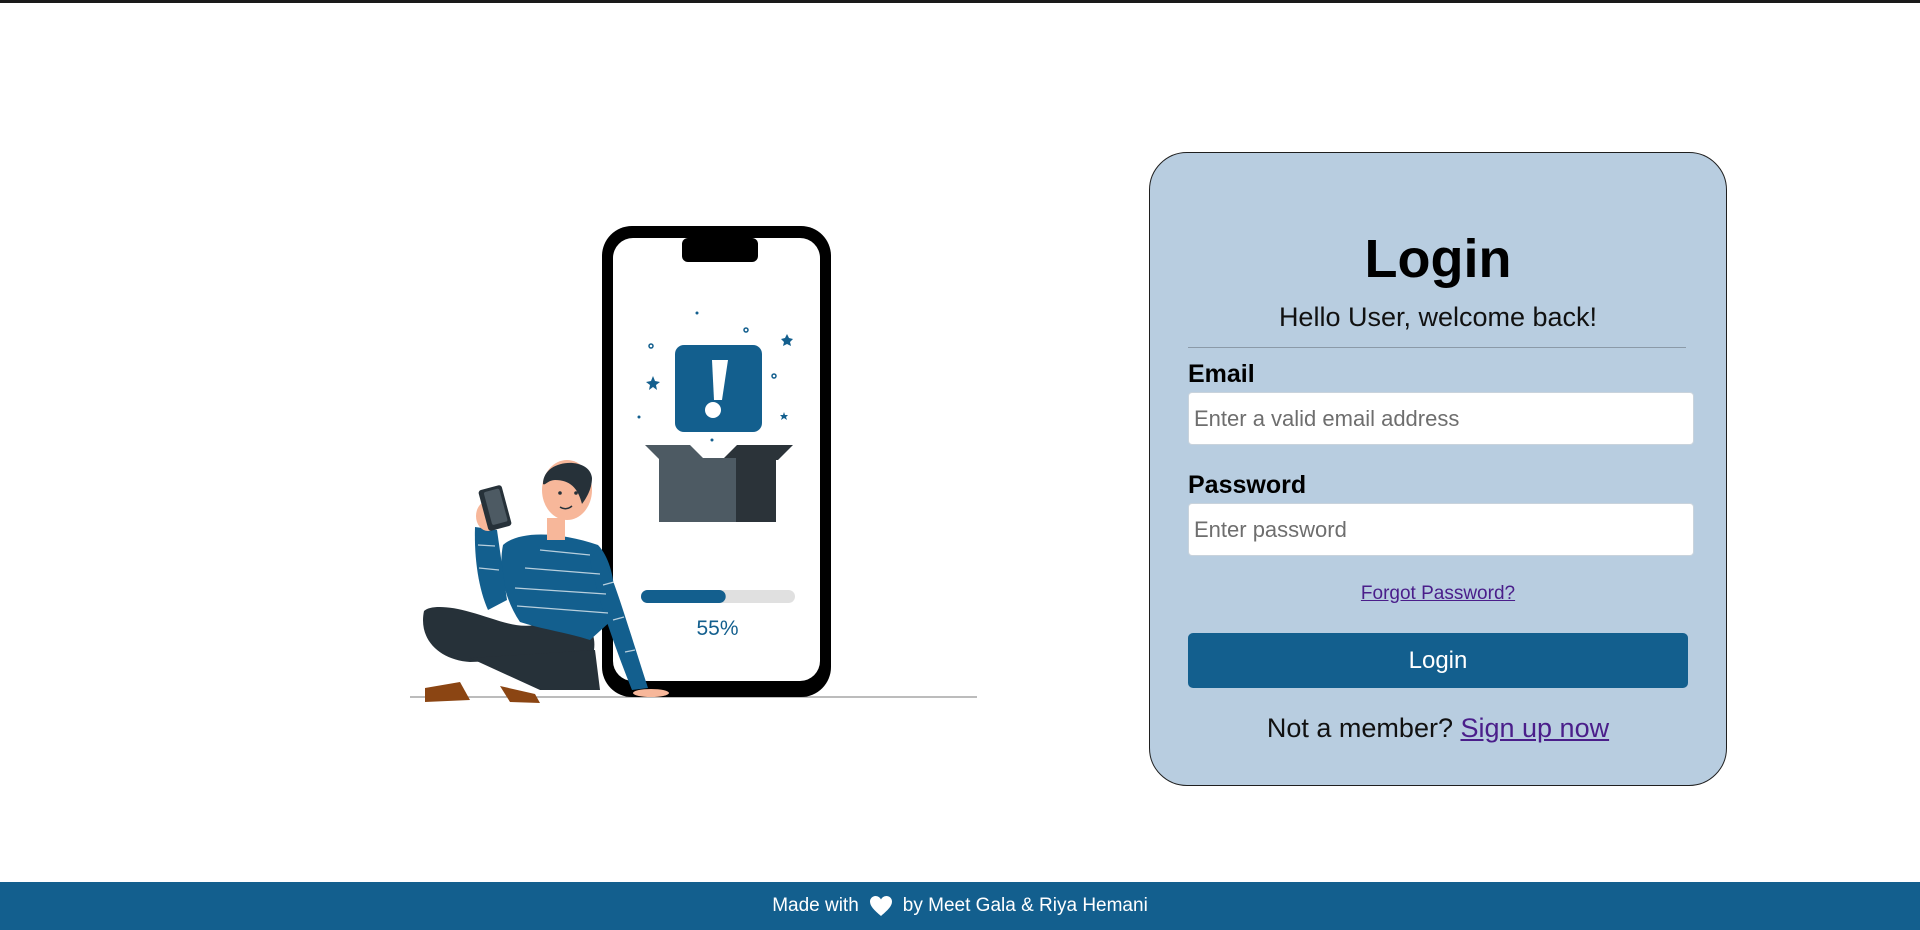  Describe the element at coordinates (960, 1) in the screenshot. I see `top-border` at that location.